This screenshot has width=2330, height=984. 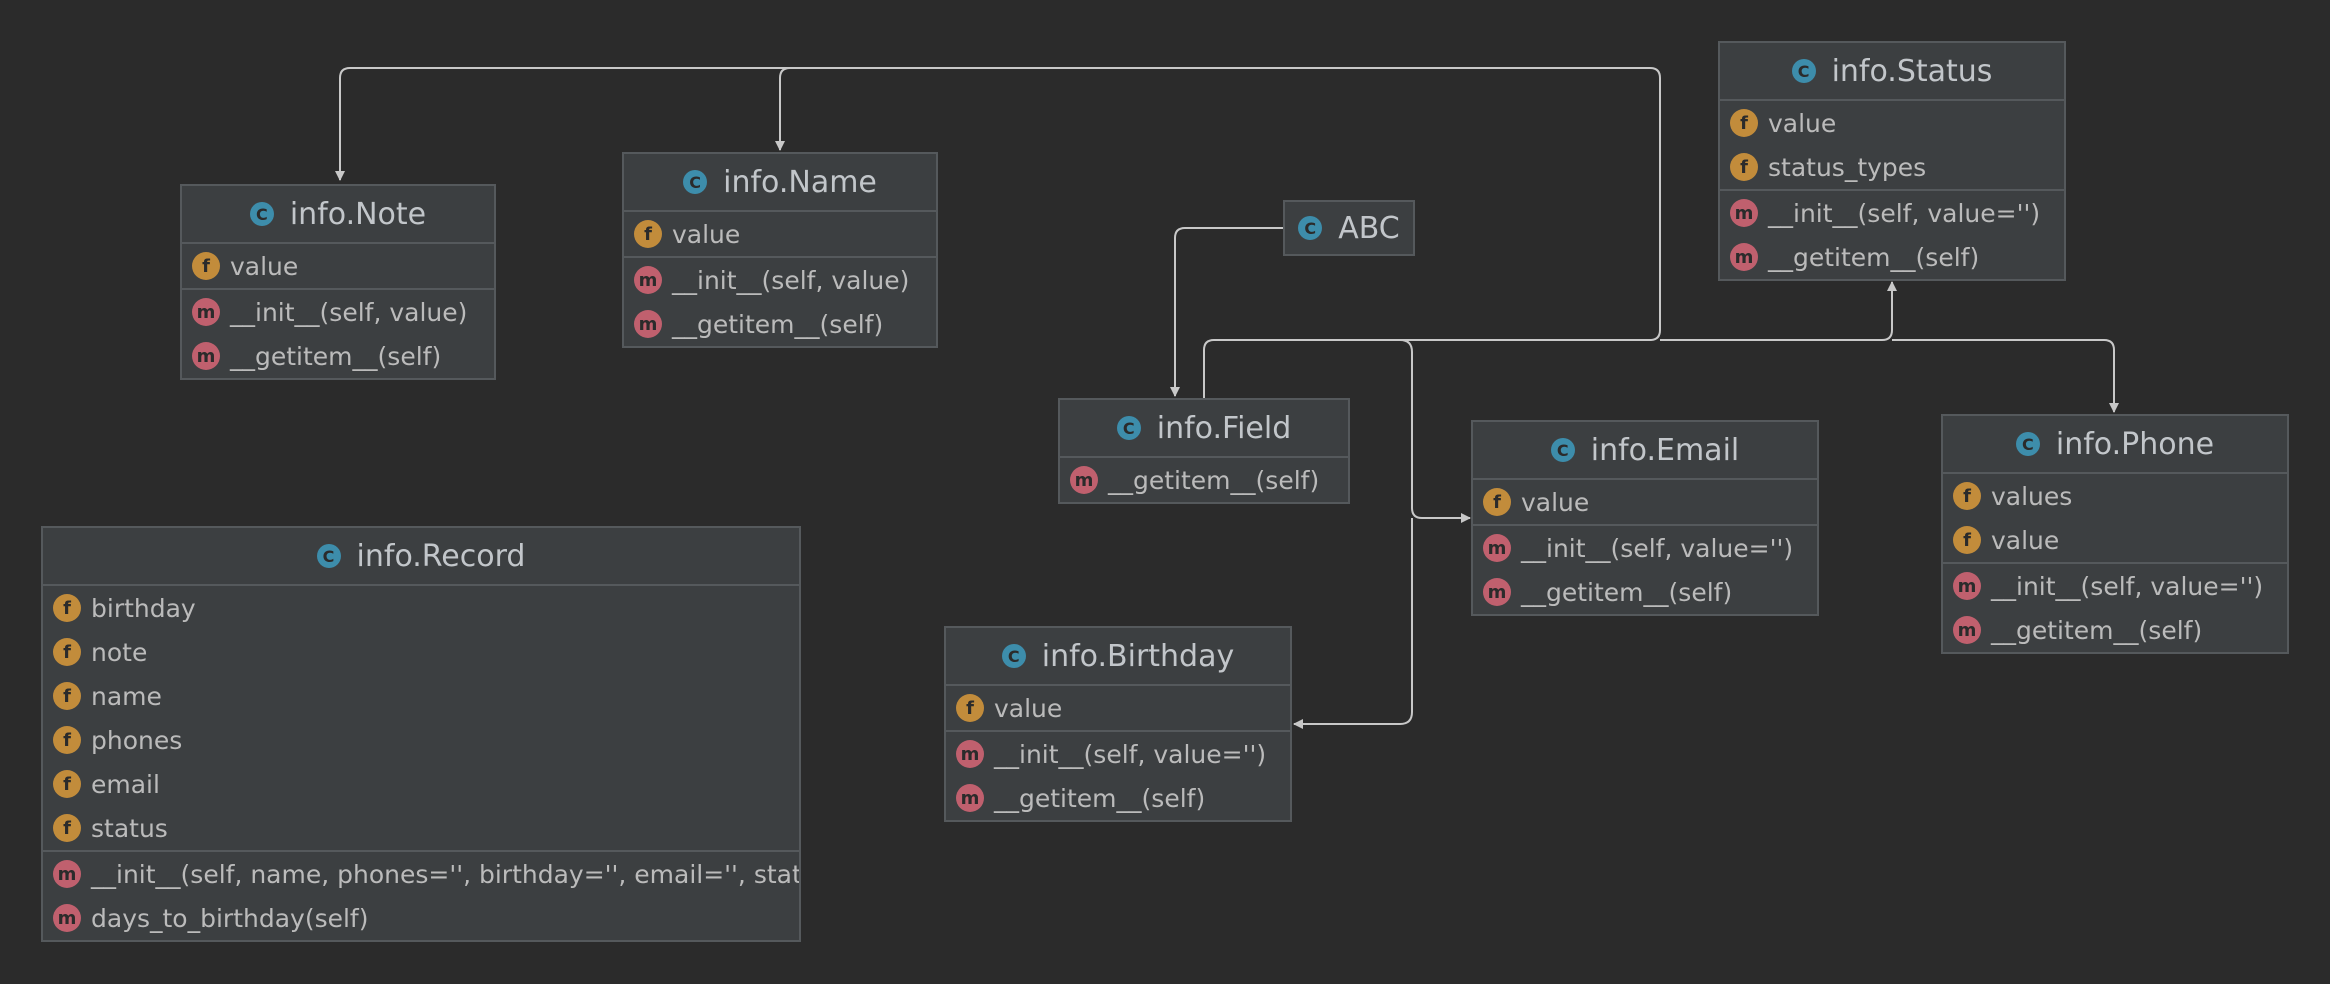 I want to click on field-name: name, so click(x=126, y=696).